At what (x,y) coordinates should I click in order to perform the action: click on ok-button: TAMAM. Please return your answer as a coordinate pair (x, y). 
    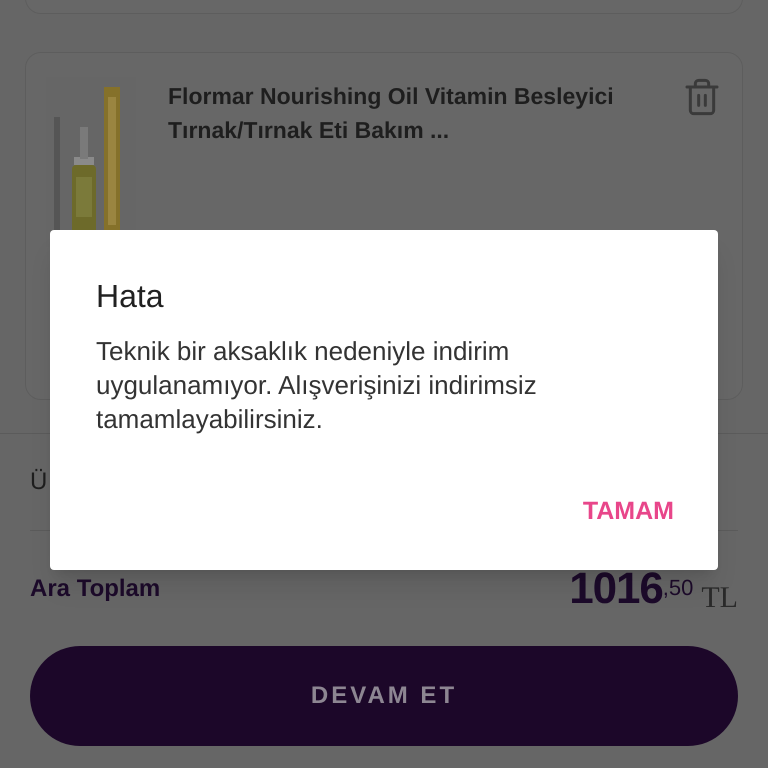
    Looking at the image, I should click on (628, 511).